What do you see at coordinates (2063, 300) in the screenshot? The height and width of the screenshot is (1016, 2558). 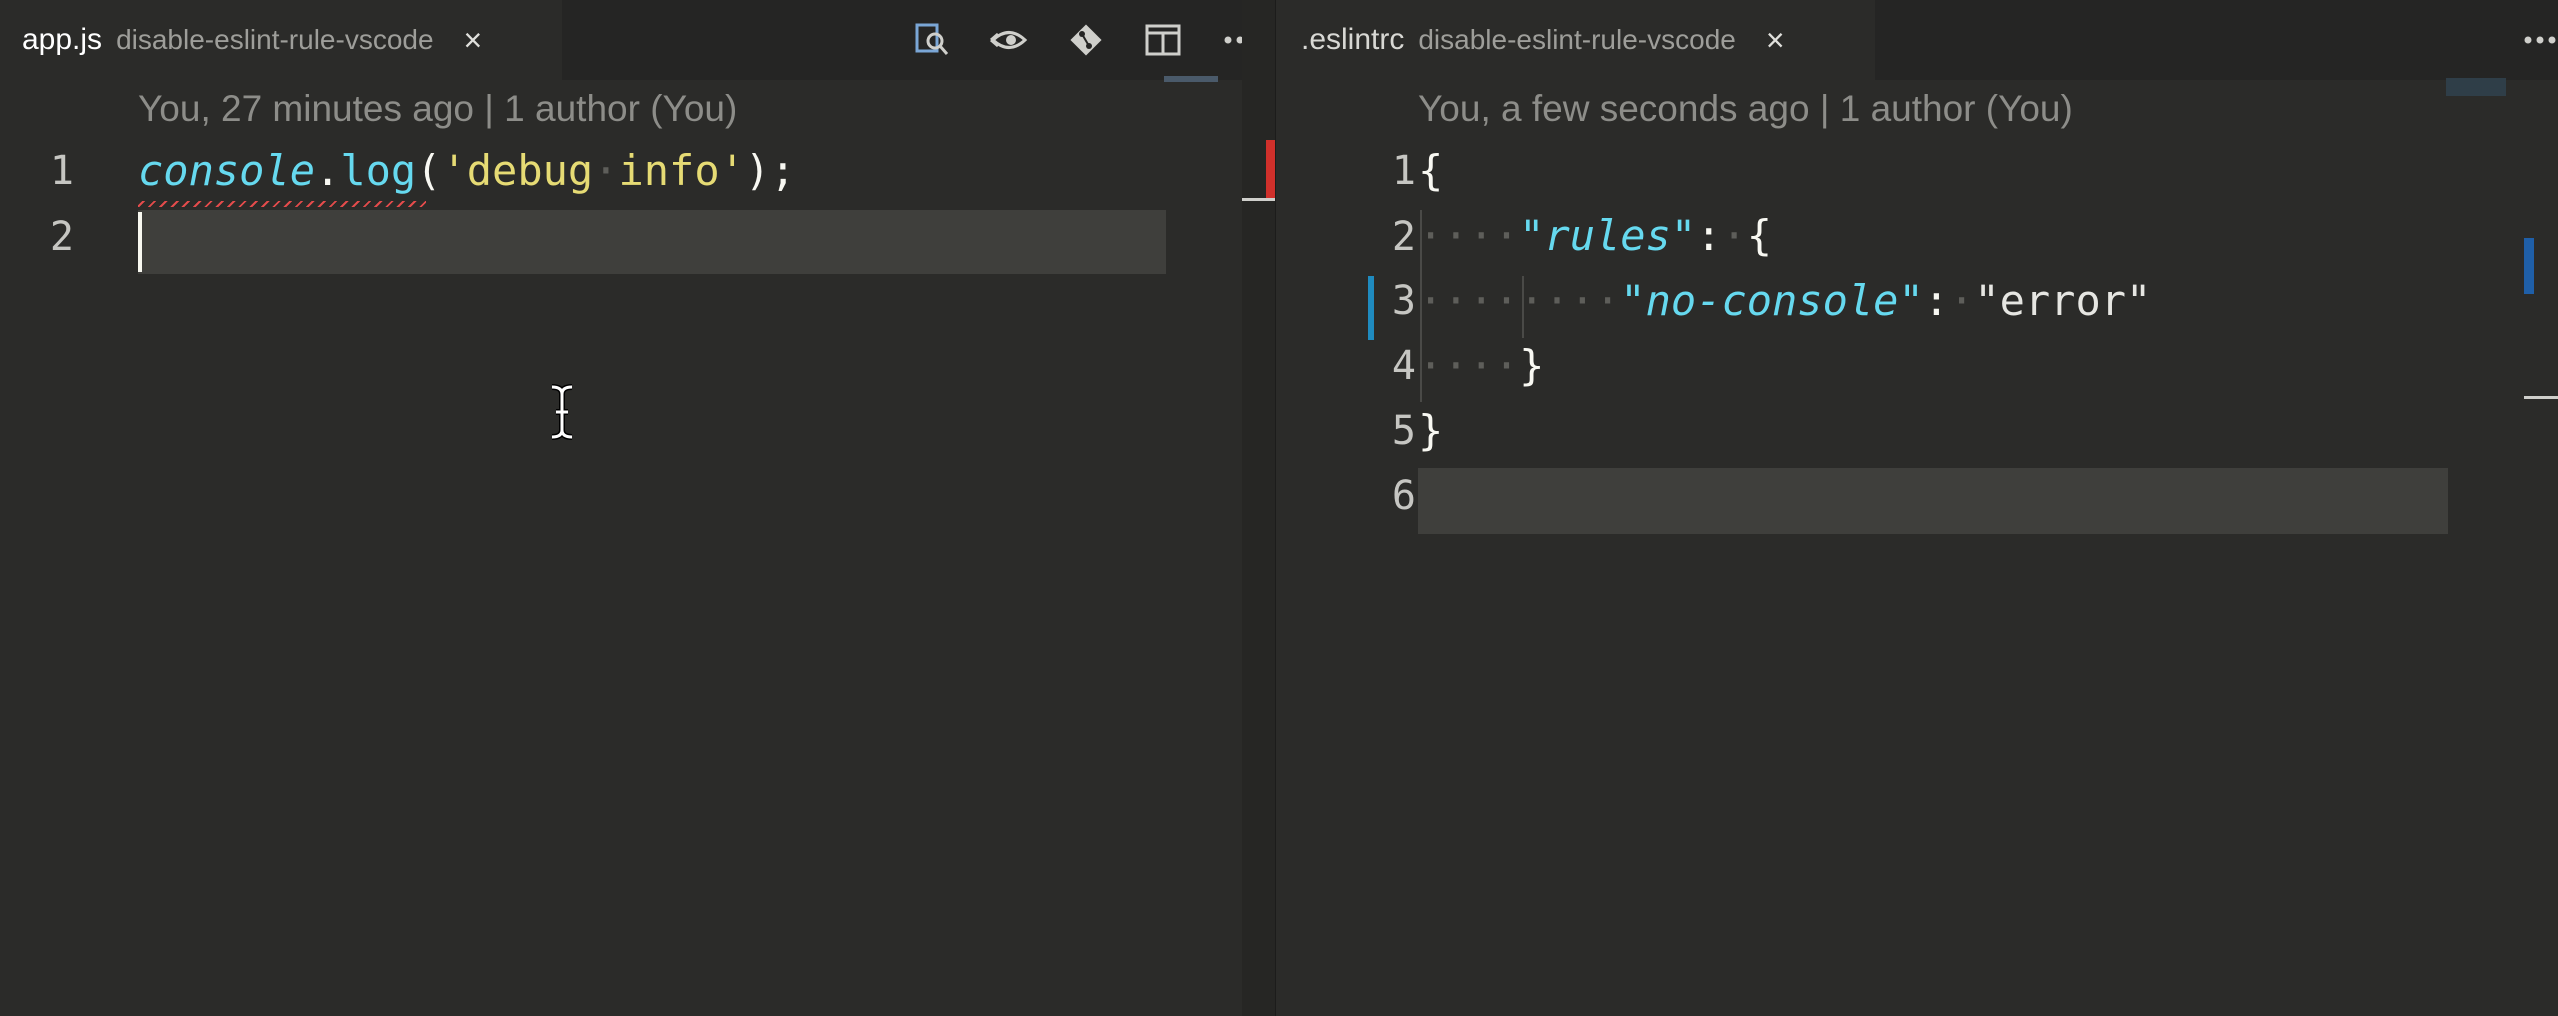 I see `token-value: "error"` at bounding box center [2063, 300].